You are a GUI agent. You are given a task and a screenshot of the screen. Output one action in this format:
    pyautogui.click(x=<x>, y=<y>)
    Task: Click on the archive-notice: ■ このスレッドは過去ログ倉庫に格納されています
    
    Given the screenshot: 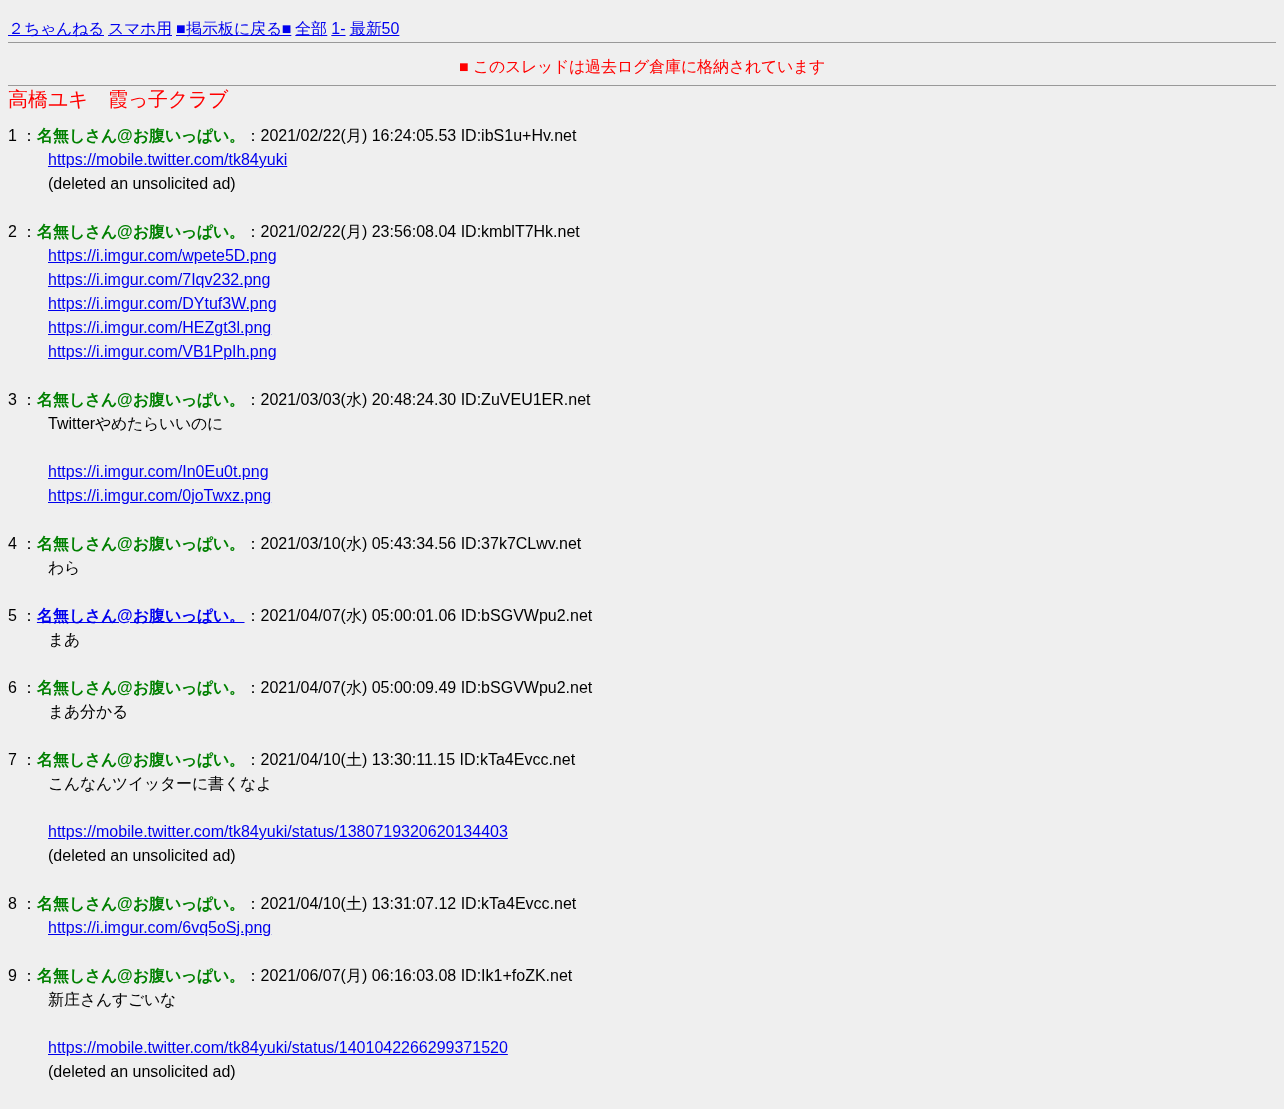 What is the action you would take?
    pyautogui.click(x=642, y=66)
    